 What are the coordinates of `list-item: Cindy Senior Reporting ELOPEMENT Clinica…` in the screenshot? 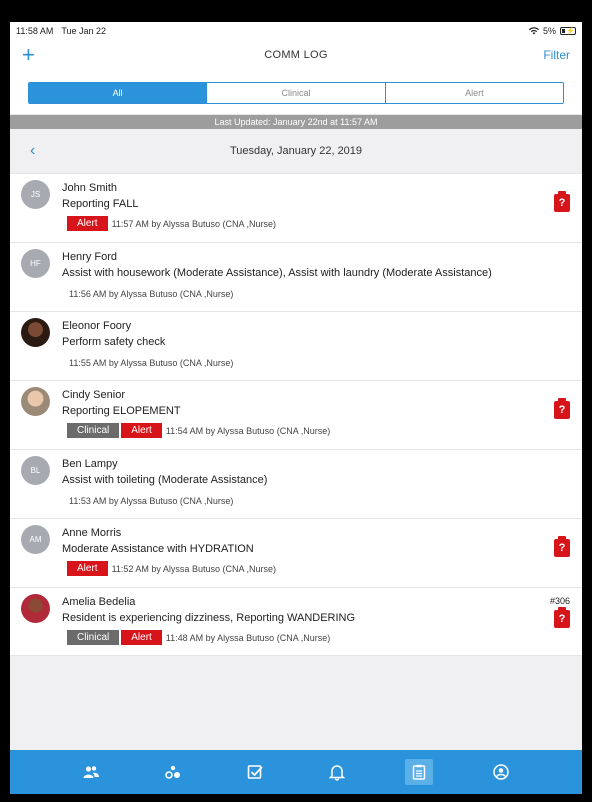 It's located at (296, 414).